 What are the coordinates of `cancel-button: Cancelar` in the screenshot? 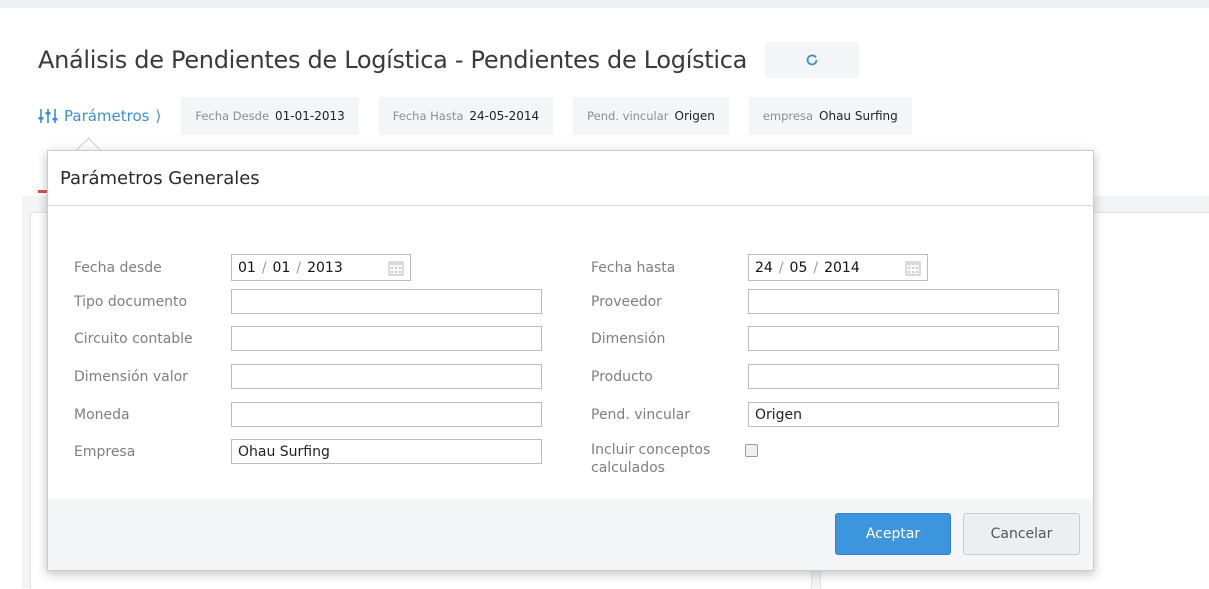 It's located at (1021, 534).